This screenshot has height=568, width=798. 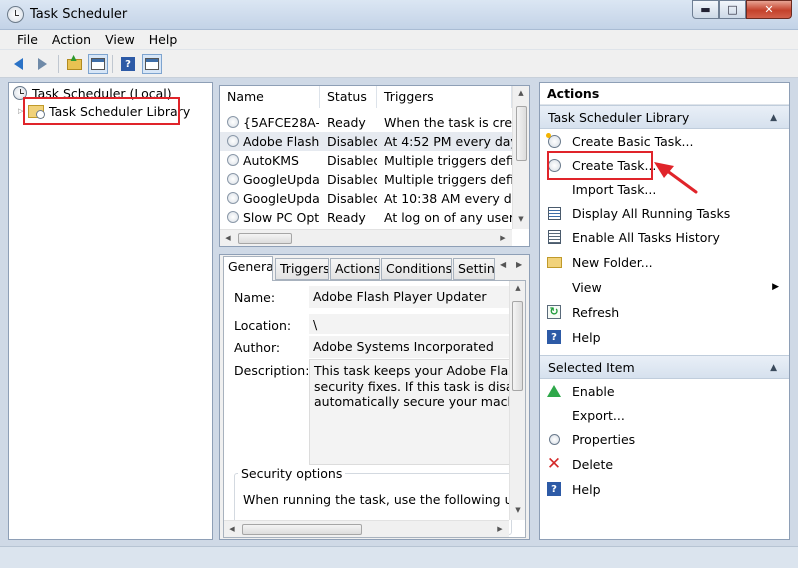 What do you see at coordinates (410, 347) in the screenshot?
I see `author-field: Adobe Systems Incorporated` at bounding box center [410, 347].